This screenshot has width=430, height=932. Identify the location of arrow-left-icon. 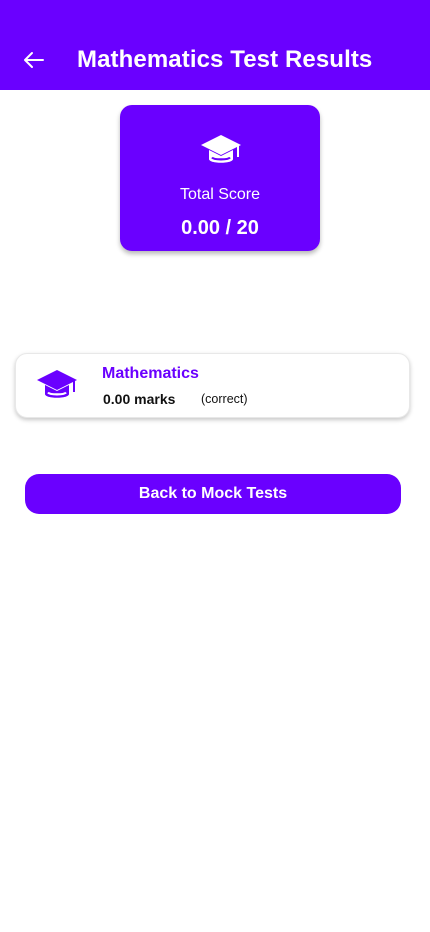
(34, 60).